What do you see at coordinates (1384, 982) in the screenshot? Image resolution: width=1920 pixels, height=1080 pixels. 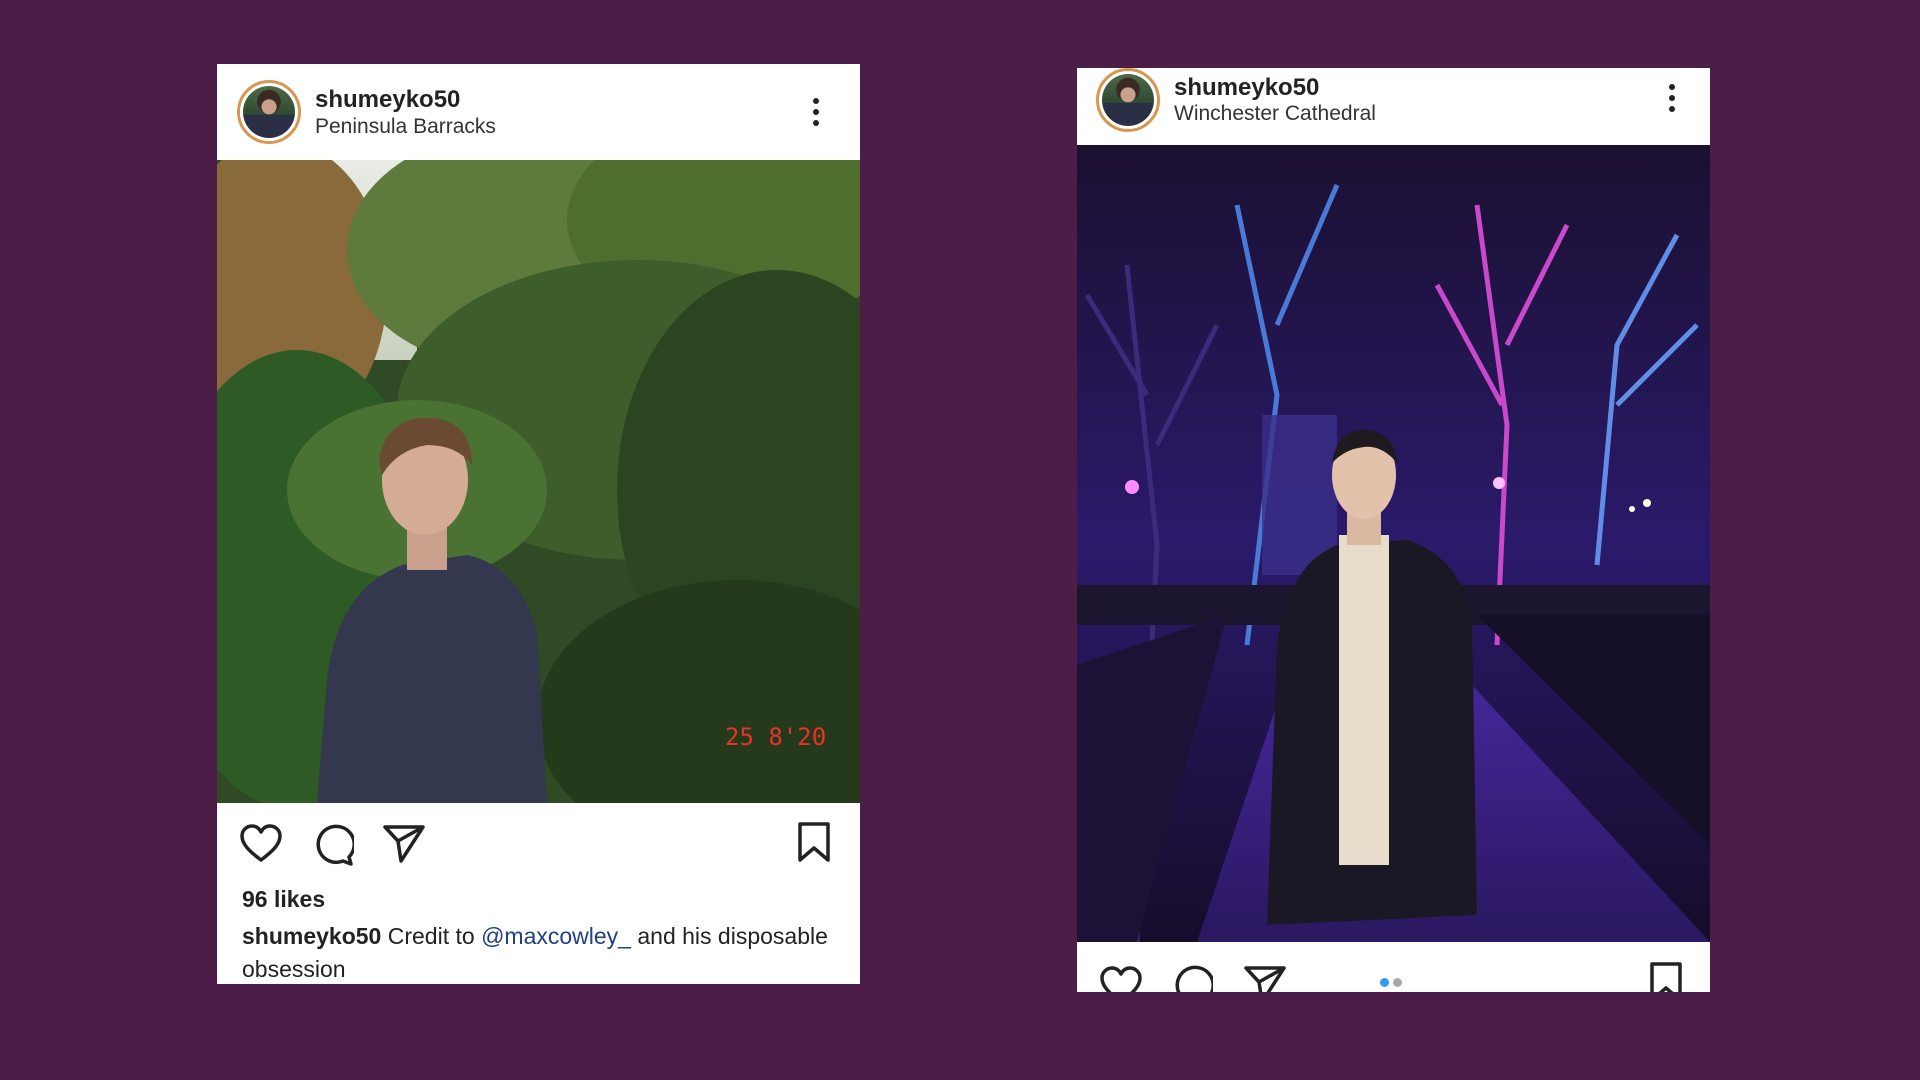 I see `carousel-dot-active` at bounding box center [1384, 982].